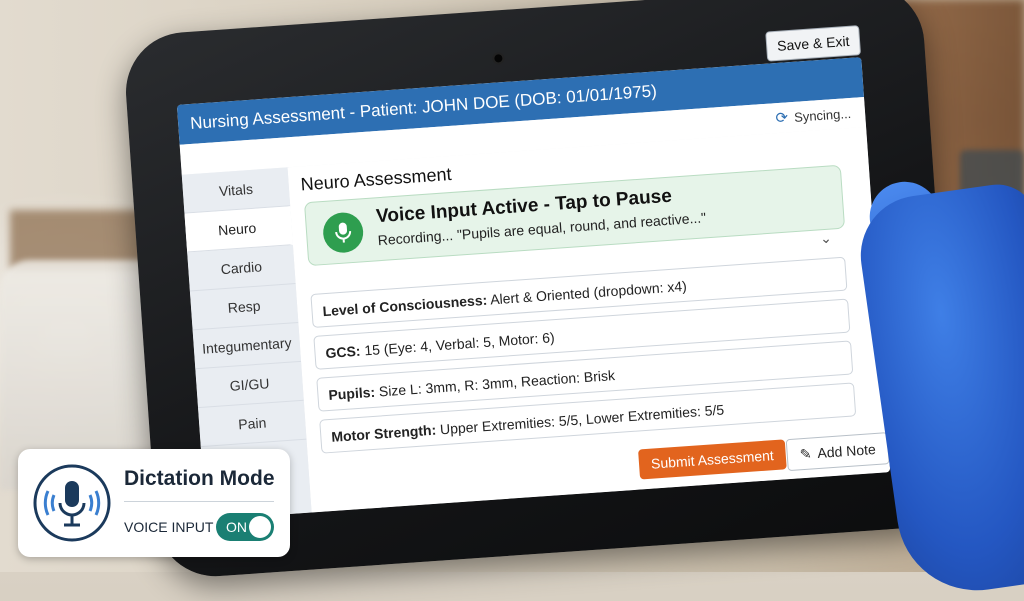  I want to click on add-note-button: ✎ Add Note, so click(838, 451).